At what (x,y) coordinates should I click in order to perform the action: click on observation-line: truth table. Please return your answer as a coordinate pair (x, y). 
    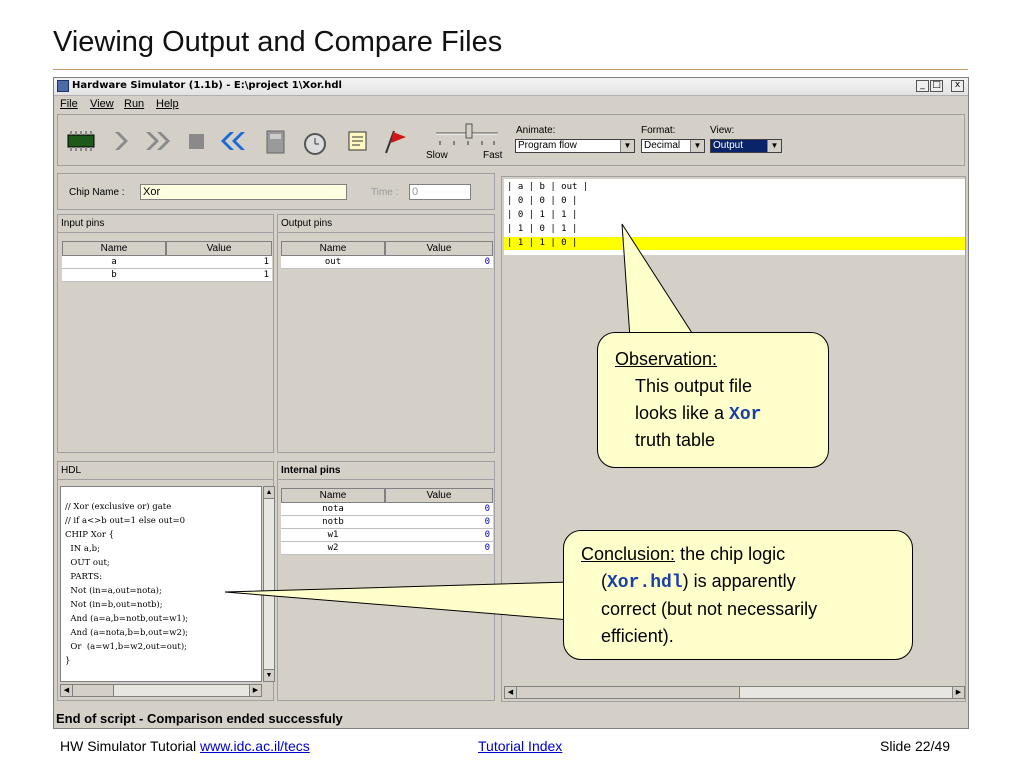
    Looking at the image, I should click on (675, 440).